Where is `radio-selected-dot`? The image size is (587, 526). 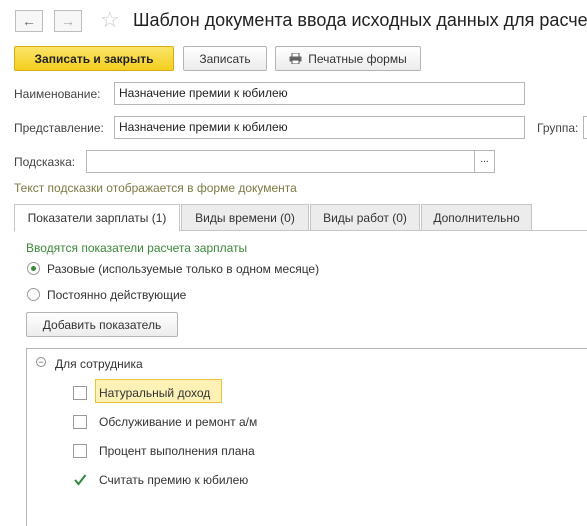 radio-selected-dot is located at coordinates (33, 268).